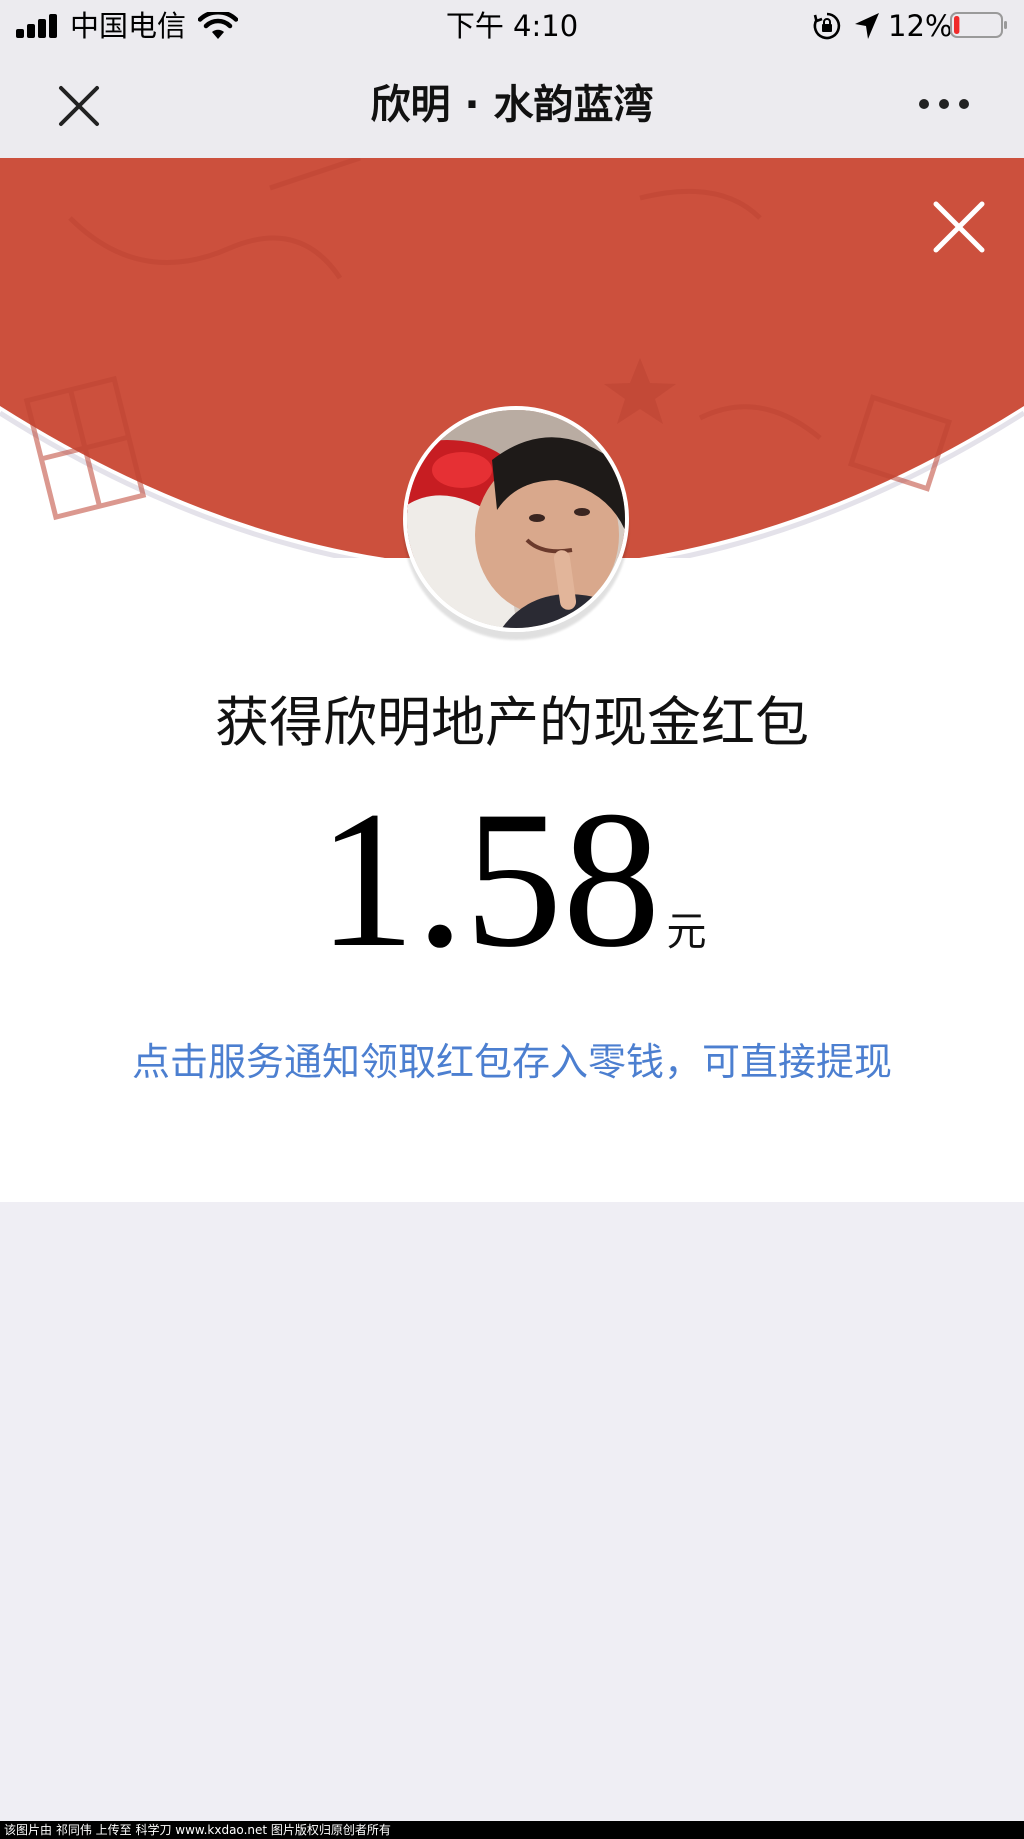 The width and height of the screenshot is (1024, 1839). I want to click on close-icon, so click(959, 227).